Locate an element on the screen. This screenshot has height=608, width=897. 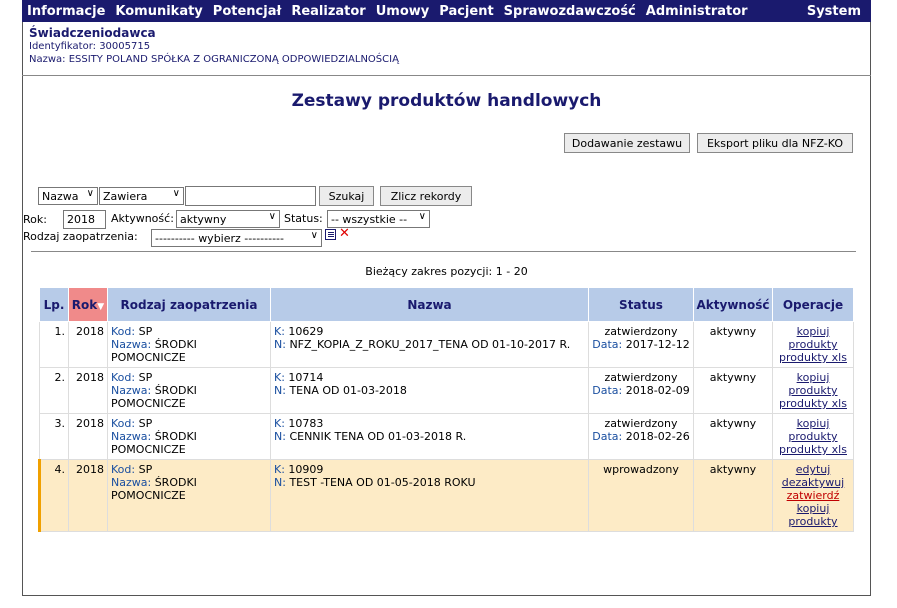
operator-select-value: Zawiera is located at coordinates (125, 196).